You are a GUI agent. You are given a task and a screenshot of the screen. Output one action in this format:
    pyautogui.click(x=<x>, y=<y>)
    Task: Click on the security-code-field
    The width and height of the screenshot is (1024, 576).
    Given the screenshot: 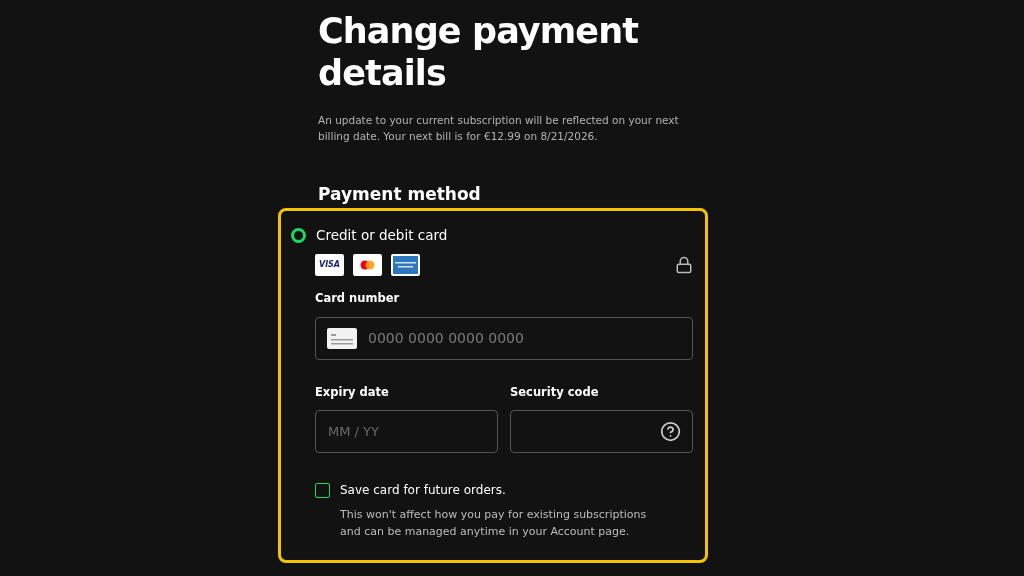 What is the action you would take?
    pyautogui.click(x=601, y=431)
    